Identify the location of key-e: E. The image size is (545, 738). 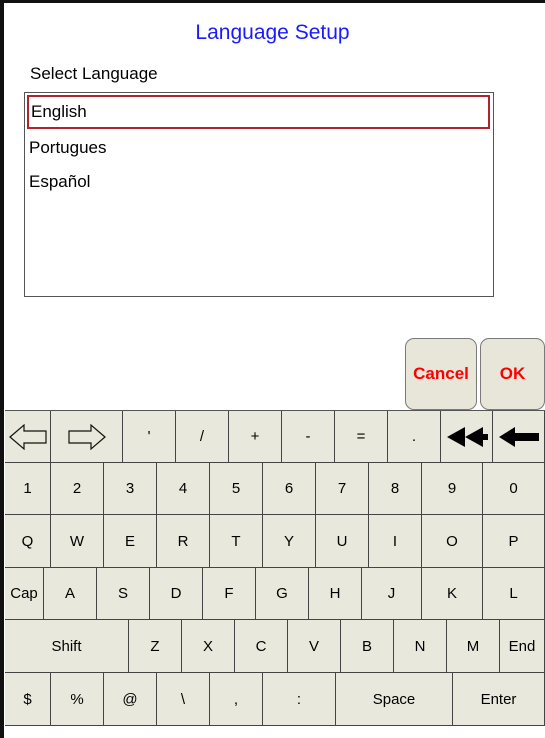
(130, 541).